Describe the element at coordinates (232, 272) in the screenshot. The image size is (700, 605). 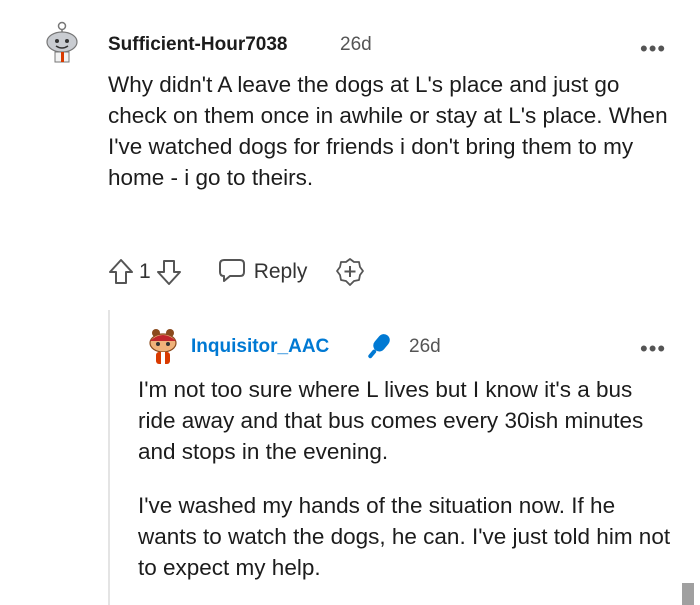
I see `speech-bubble-icon` at that location.